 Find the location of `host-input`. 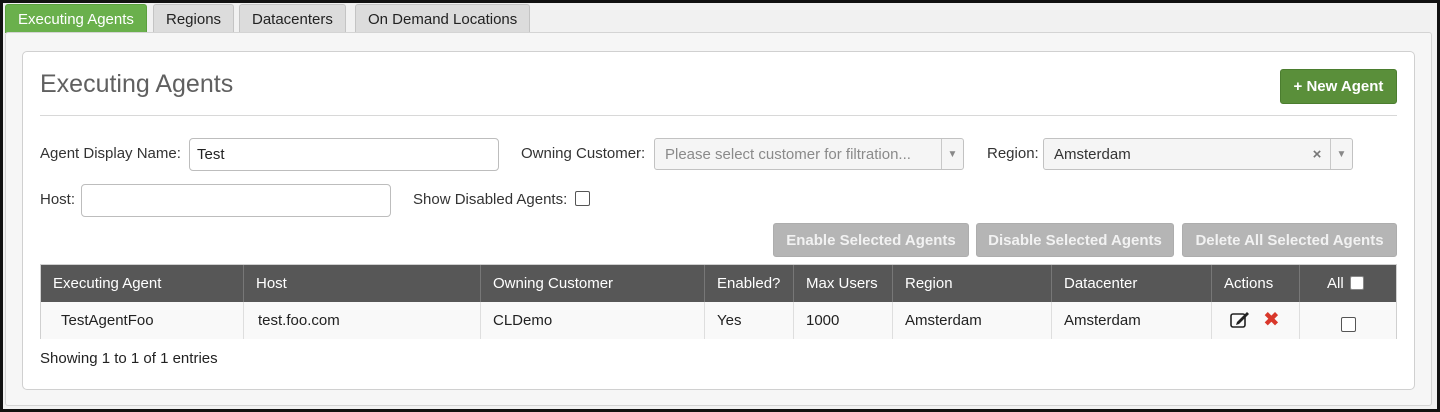

host-input is located at coordinates (236, 200).